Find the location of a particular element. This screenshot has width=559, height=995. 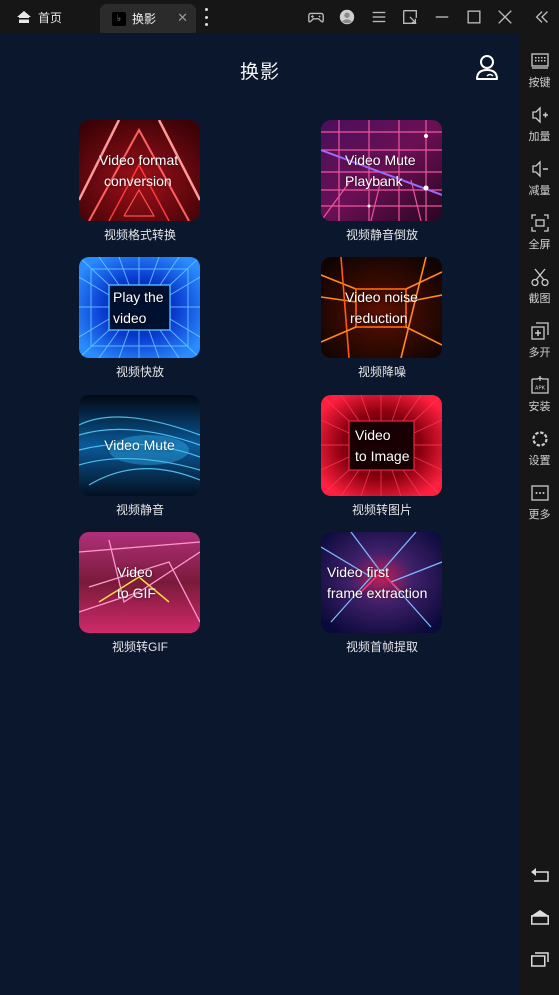

tool-label: 视频快放 is located at coordinates (139, 372).